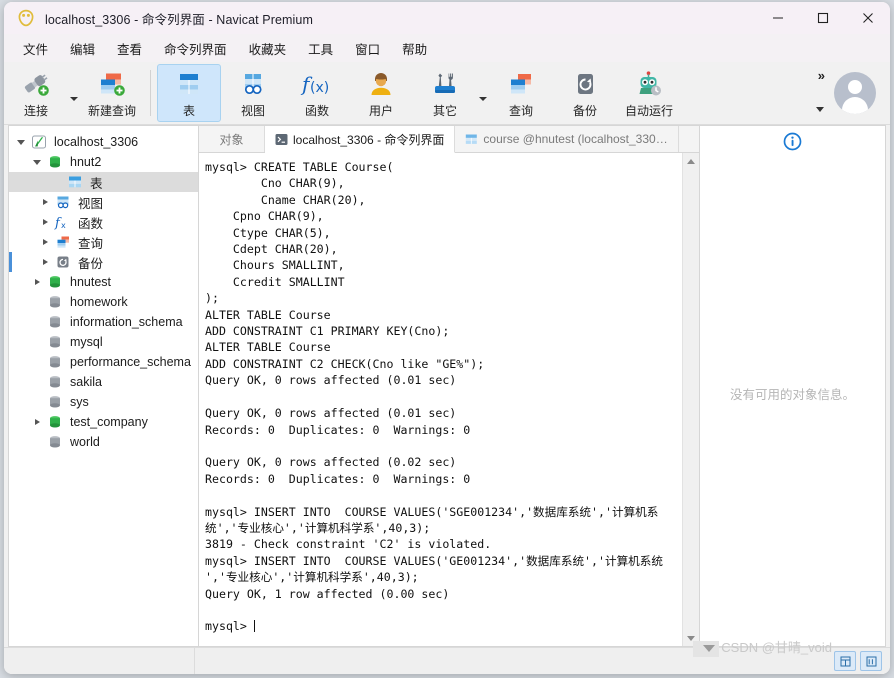  I want to click on toolbar-button-connection: 连接, so click(36, 93).